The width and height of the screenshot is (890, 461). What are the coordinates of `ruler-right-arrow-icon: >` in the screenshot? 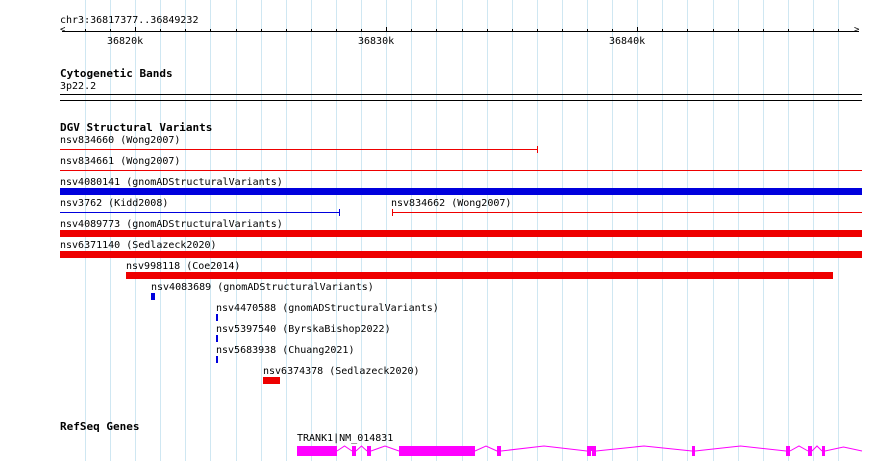 It's located at (857, 30).